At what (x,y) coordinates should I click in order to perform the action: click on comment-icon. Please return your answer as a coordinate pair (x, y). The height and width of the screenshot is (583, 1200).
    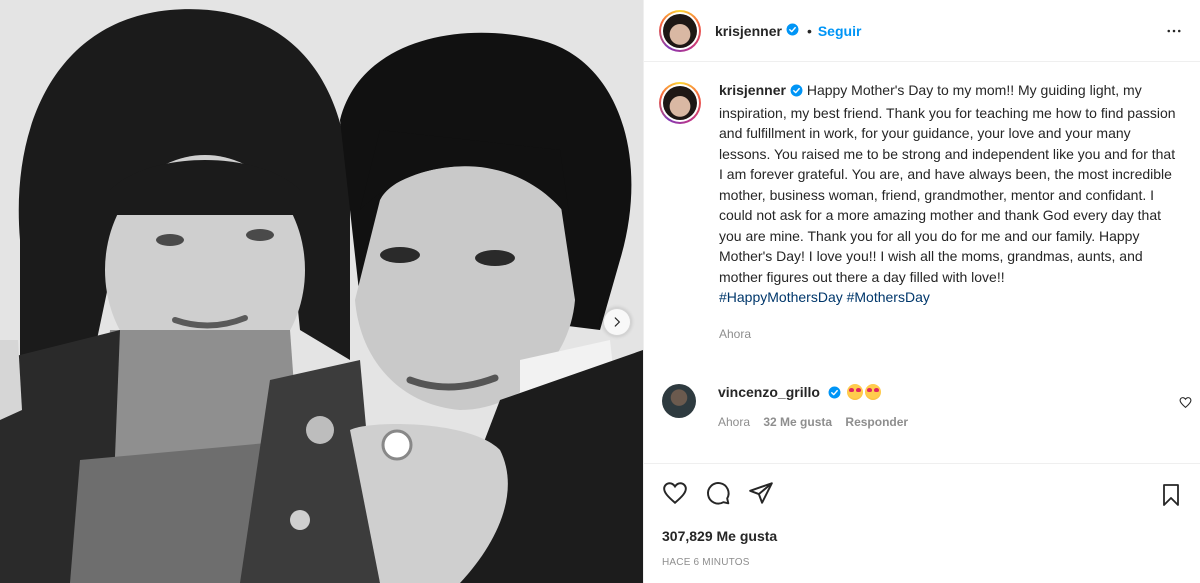
    Looking at the image, I should click on (718, 493).